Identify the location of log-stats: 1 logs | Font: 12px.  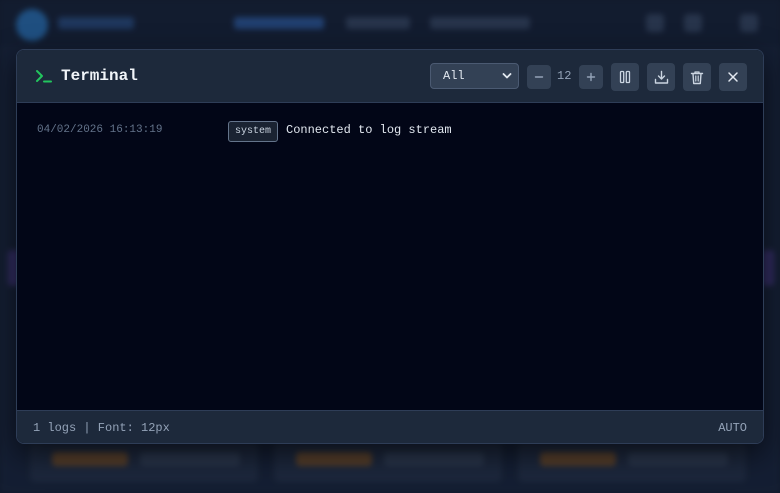
(101, 428).